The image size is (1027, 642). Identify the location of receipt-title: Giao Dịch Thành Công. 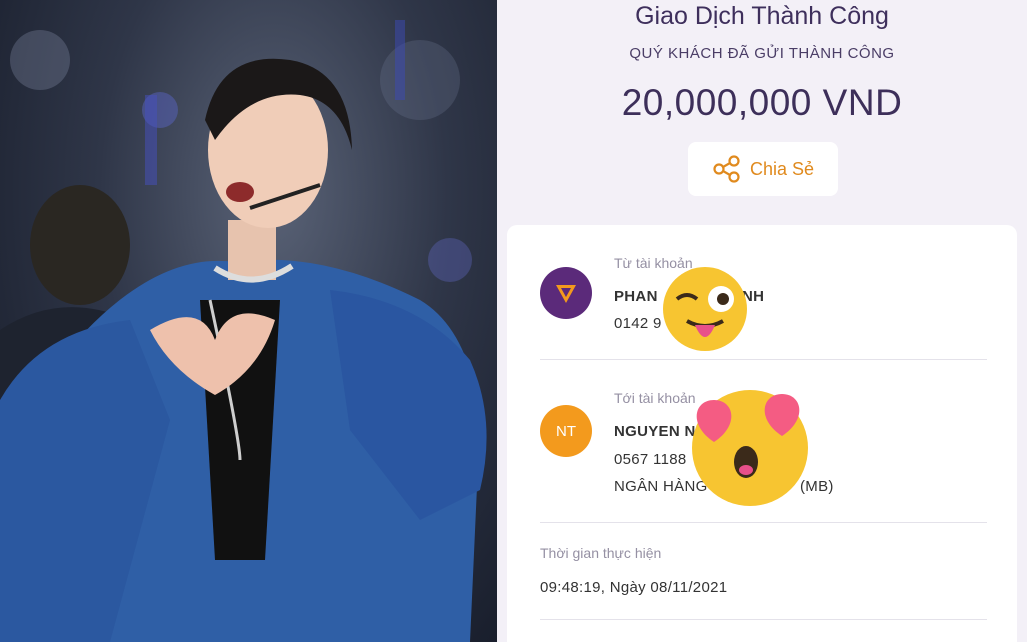
(762, 16).